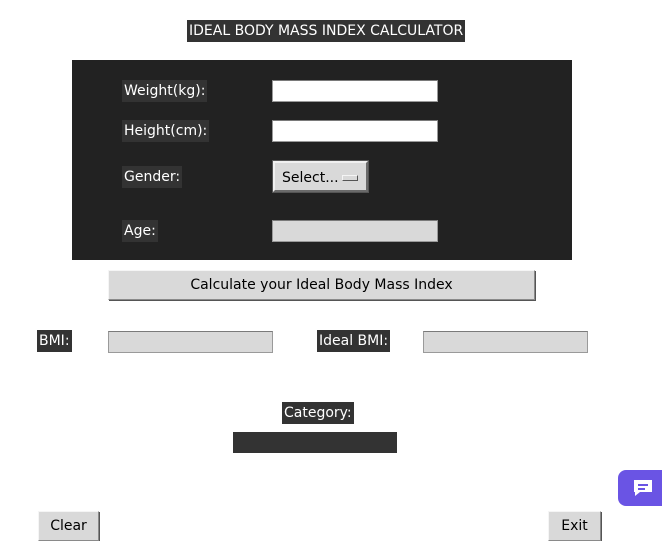 The width and height of the screenshot is (662, 541). What do you see at coordinates (165, 91) in the screenshot?
I see `weight-label: Weight(kg):` at bounding box center [165, 91].